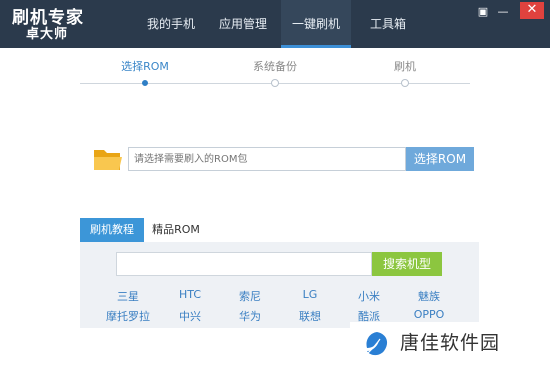 The height and width of the screenshot is (370, 550). Describe the element at coordinates (267, 159) in the screenshot. I see `rom-path-input` at that location.